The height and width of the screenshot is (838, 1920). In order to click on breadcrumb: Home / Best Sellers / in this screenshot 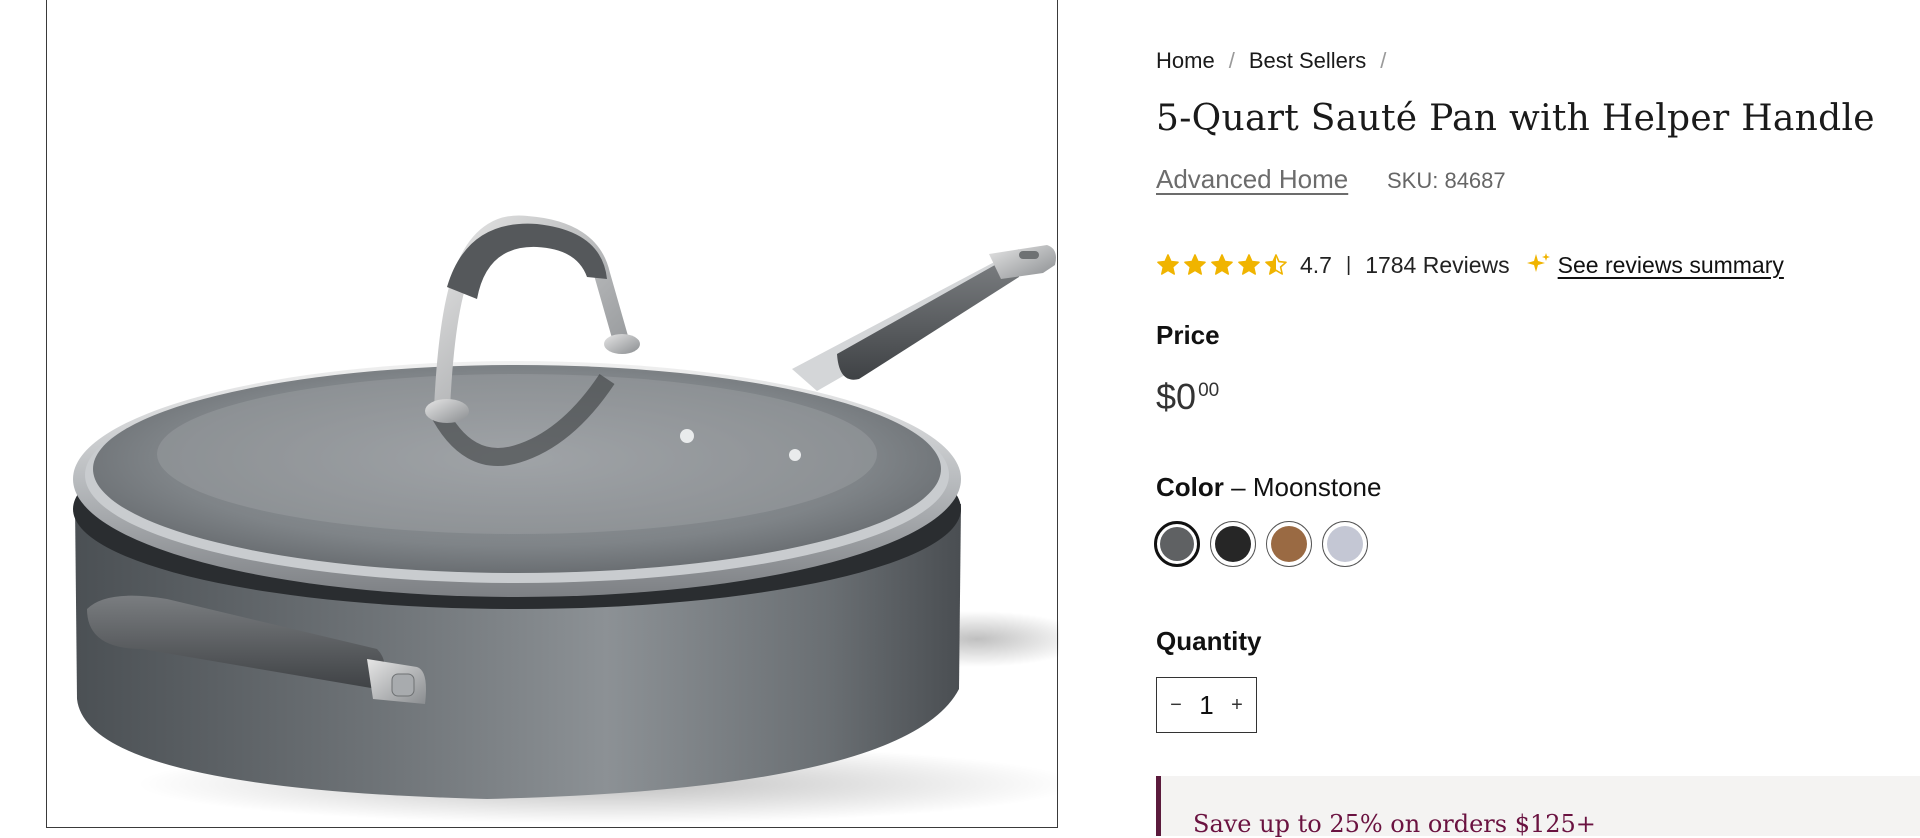, I will do `click(1278, 61)`.